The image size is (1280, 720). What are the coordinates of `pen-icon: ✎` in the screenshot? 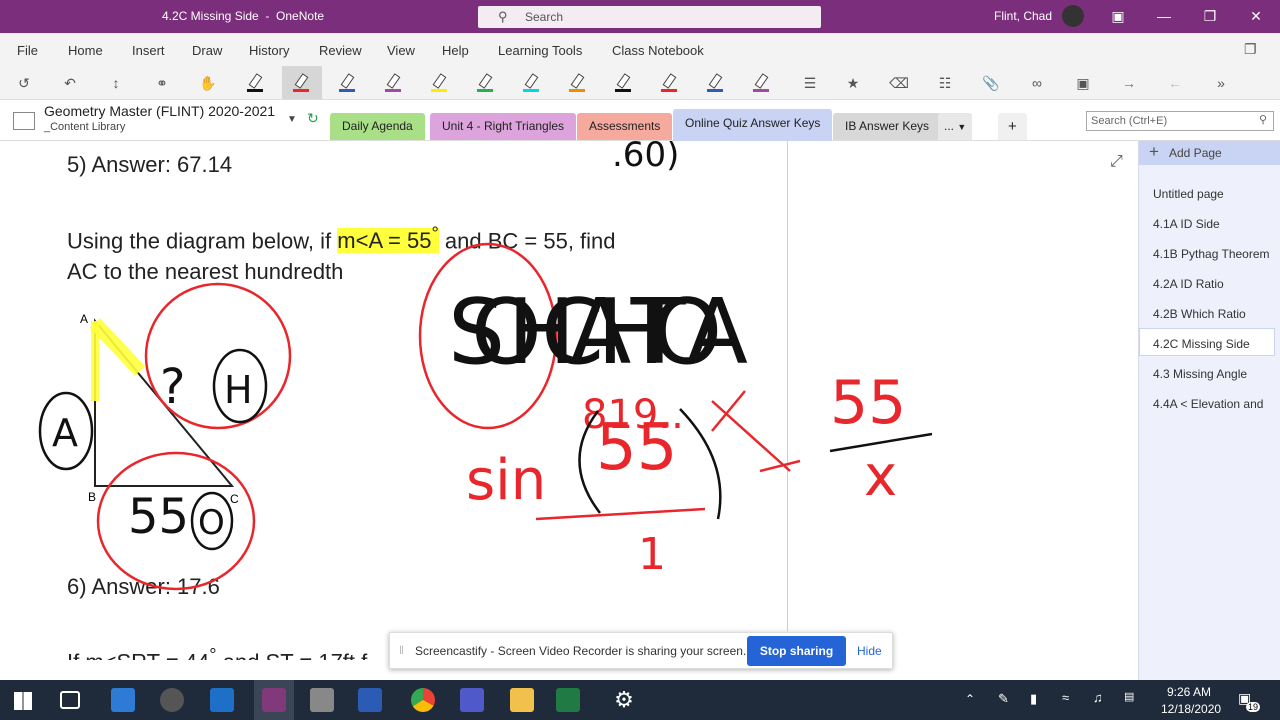 It's located at (1003, 699).